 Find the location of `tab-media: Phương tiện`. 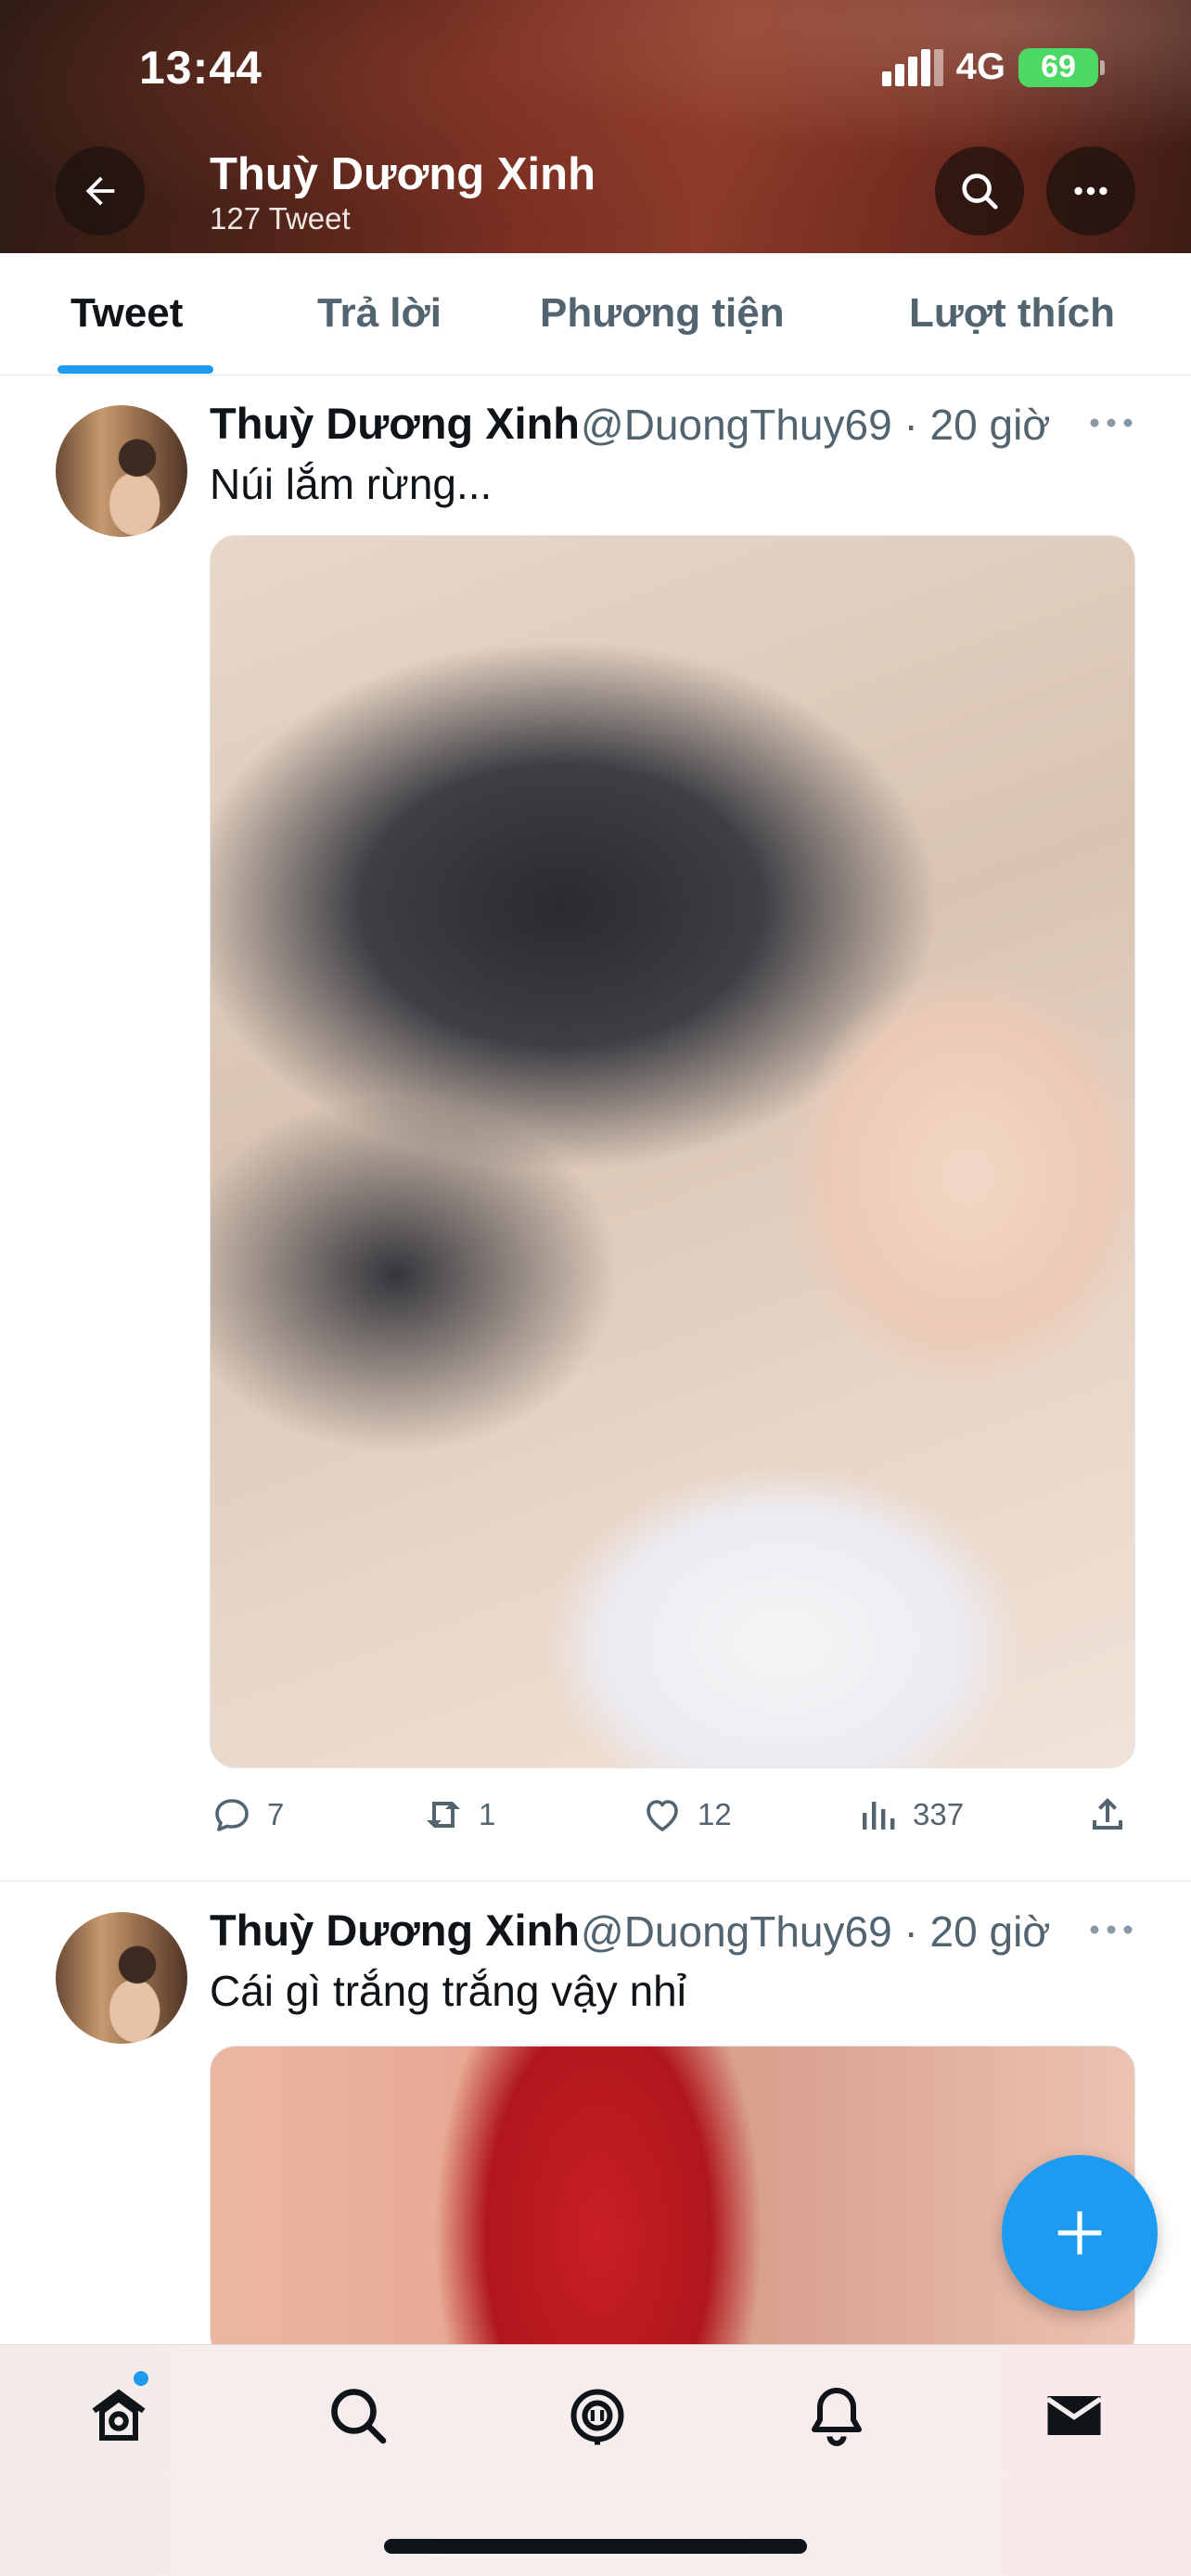

tab-media: Phương tiện is located at coordinates (662, 313).